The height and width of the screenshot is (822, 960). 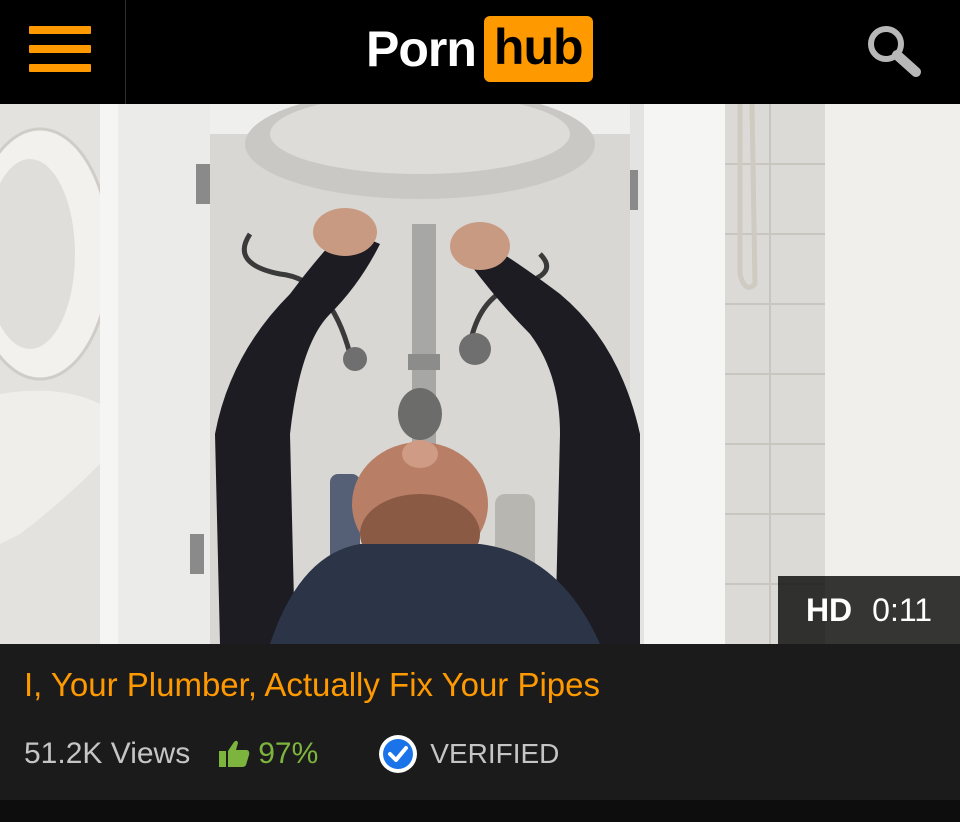 I want to click on logo-text-hub: hub, so click(x=538, y=49).